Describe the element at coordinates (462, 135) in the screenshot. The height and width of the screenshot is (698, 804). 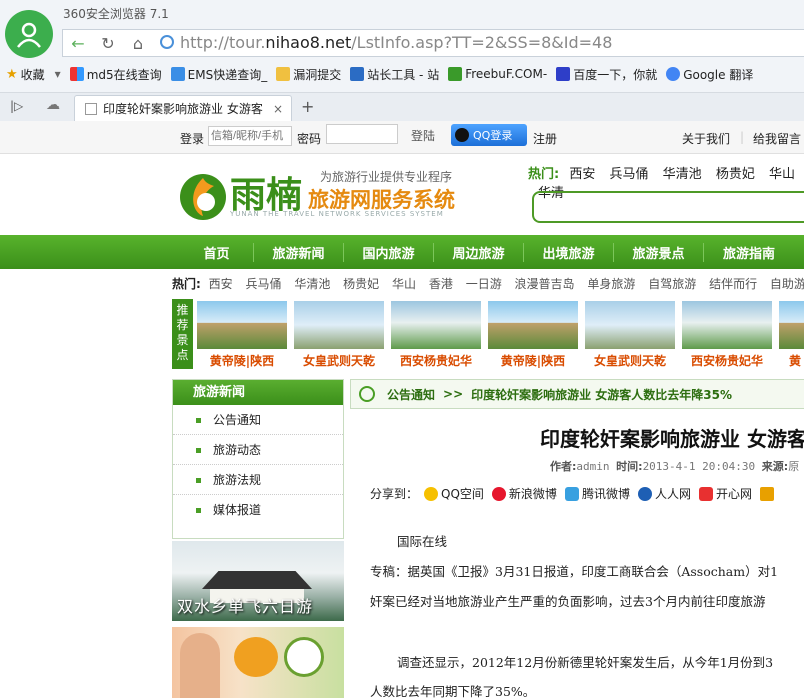
I see `qq-penguin-icon` at that location.